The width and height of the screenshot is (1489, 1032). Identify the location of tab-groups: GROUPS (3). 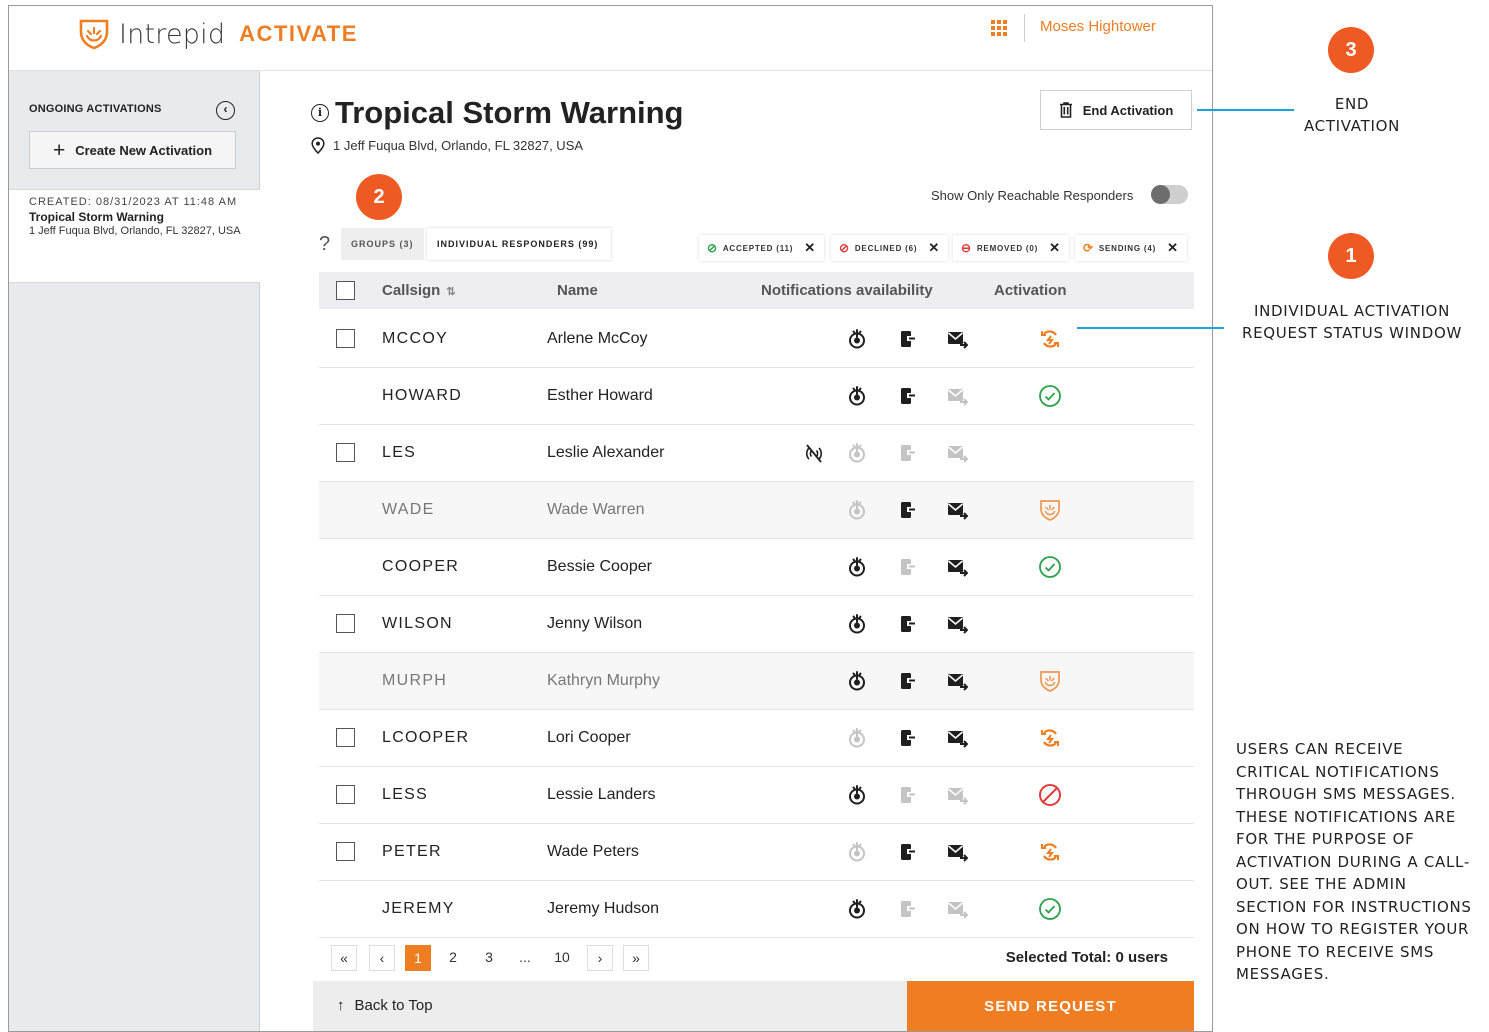
(382, 244).